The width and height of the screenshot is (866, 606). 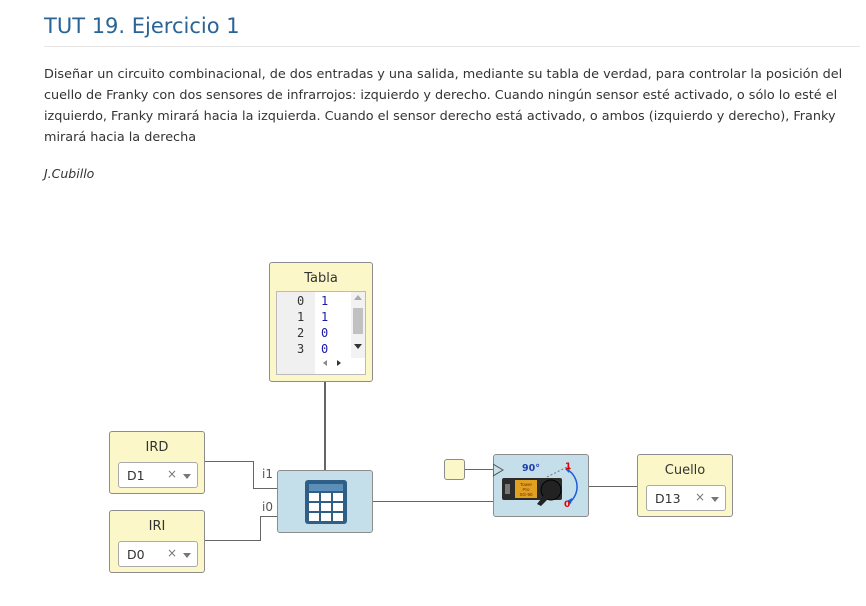 What do you see at coordinates (686, 498) in the screenshot?
I see `cuello-pin-select: D13 ×` at bounding box center [686, 498].